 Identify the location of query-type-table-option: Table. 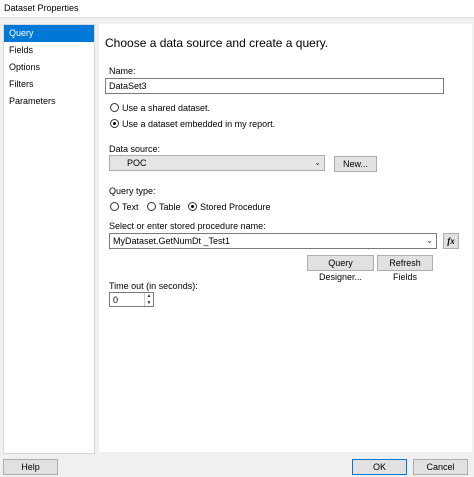
(164, 206).